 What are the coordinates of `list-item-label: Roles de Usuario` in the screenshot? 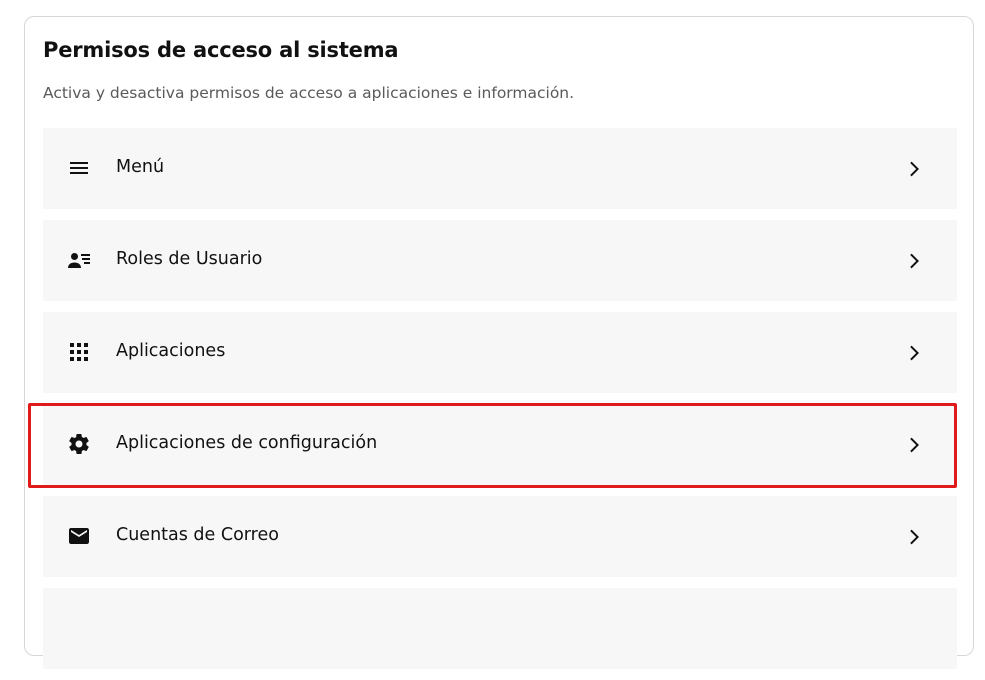 It's located at (189, 259).